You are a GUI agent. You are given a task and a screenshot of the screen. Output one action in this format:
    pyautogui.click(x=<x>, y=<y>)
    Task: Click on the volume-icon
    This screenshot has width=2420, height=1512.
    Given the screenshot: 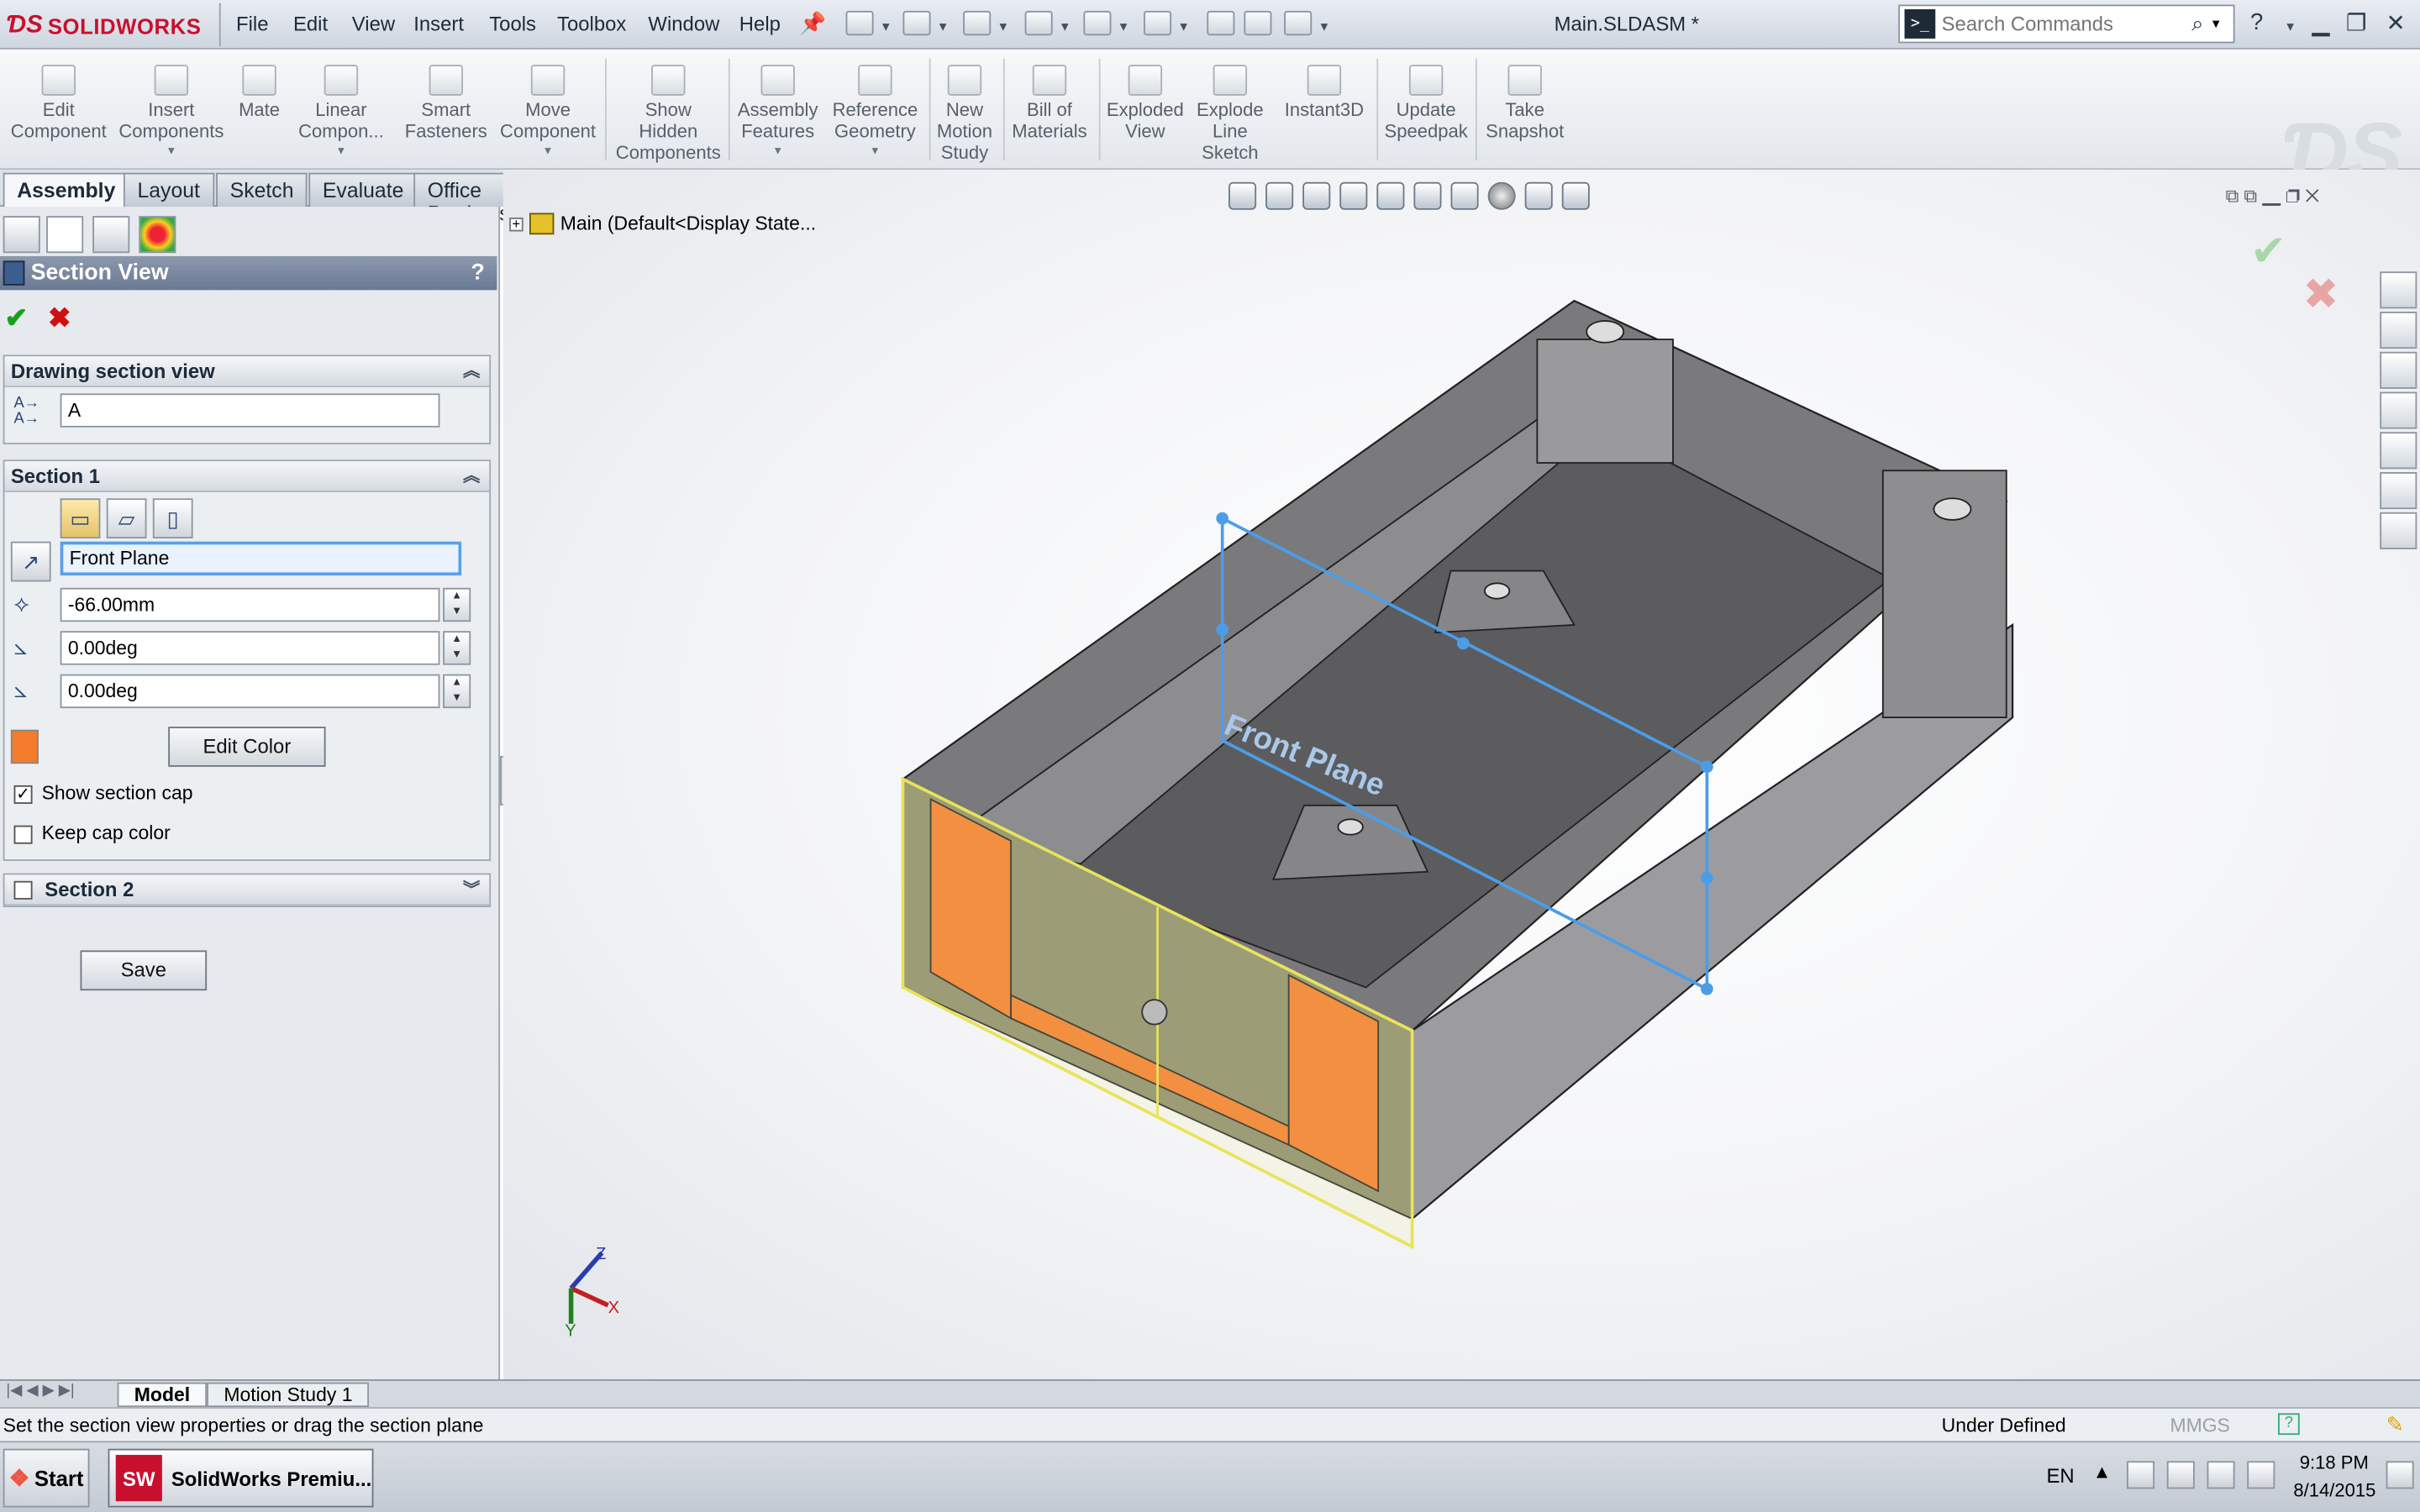 What is the action you would take?
    pyautogui.click(x=2261, y=1475)
    